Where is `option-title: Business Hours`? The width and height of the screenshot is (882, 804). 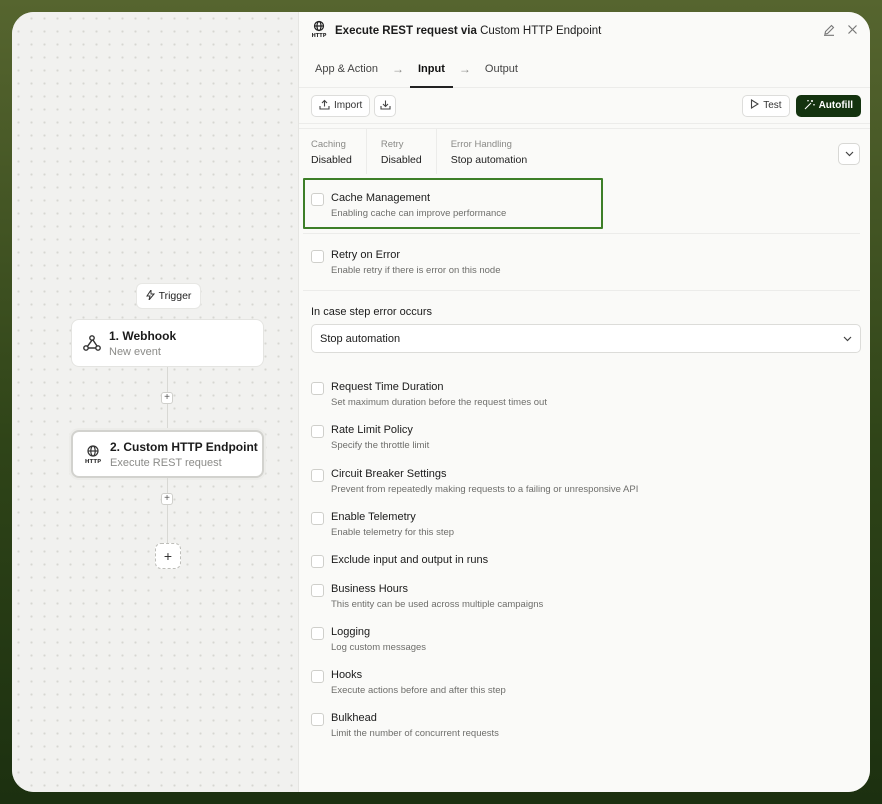
option-title: Business Hours is located at coordinates (370, 589).